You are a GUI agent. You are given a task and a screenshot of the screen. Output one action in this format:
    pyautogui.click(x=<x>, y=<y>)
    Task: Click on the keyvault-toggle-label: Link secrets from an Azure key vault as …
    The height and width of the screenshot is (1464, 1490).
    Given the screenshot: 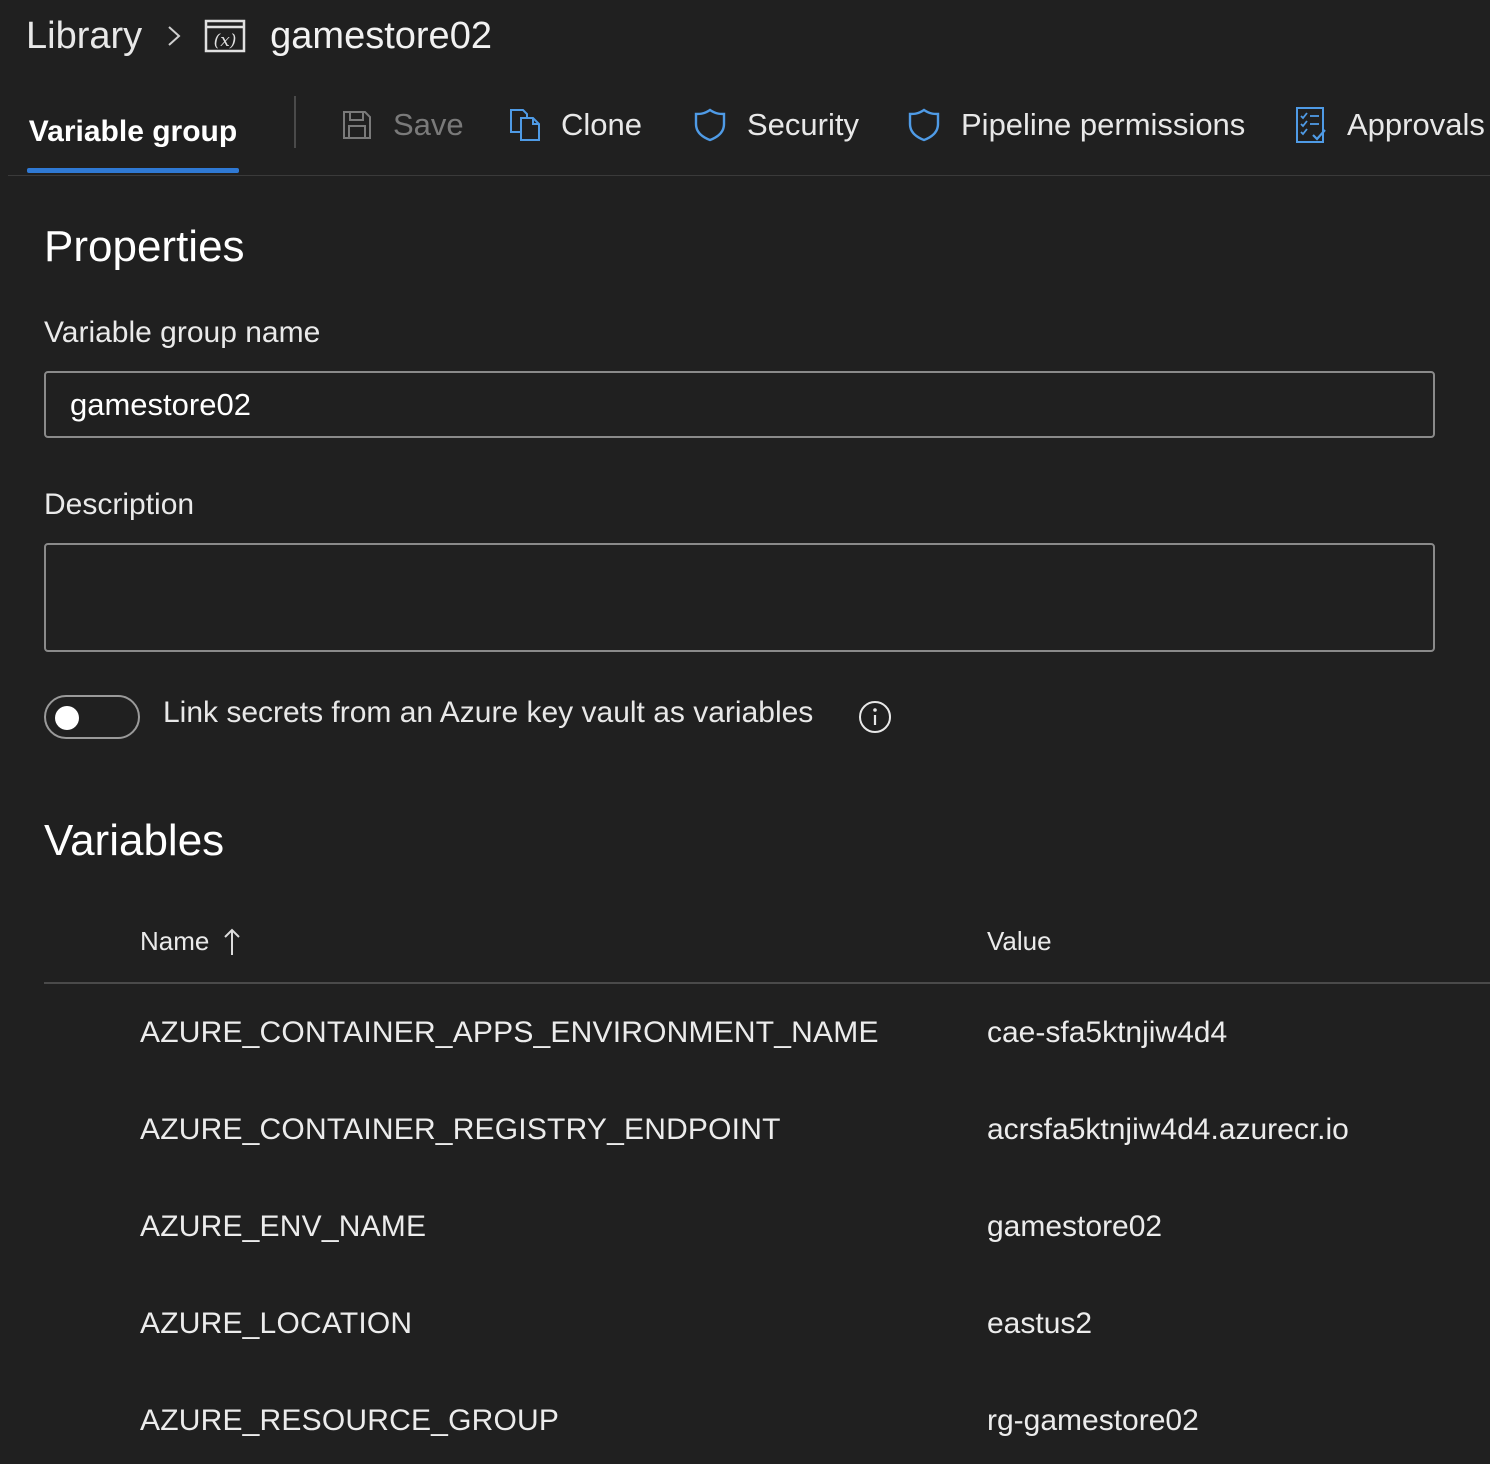 What is the action you would take?
    pyautogui.click(x=488, y=712)
    